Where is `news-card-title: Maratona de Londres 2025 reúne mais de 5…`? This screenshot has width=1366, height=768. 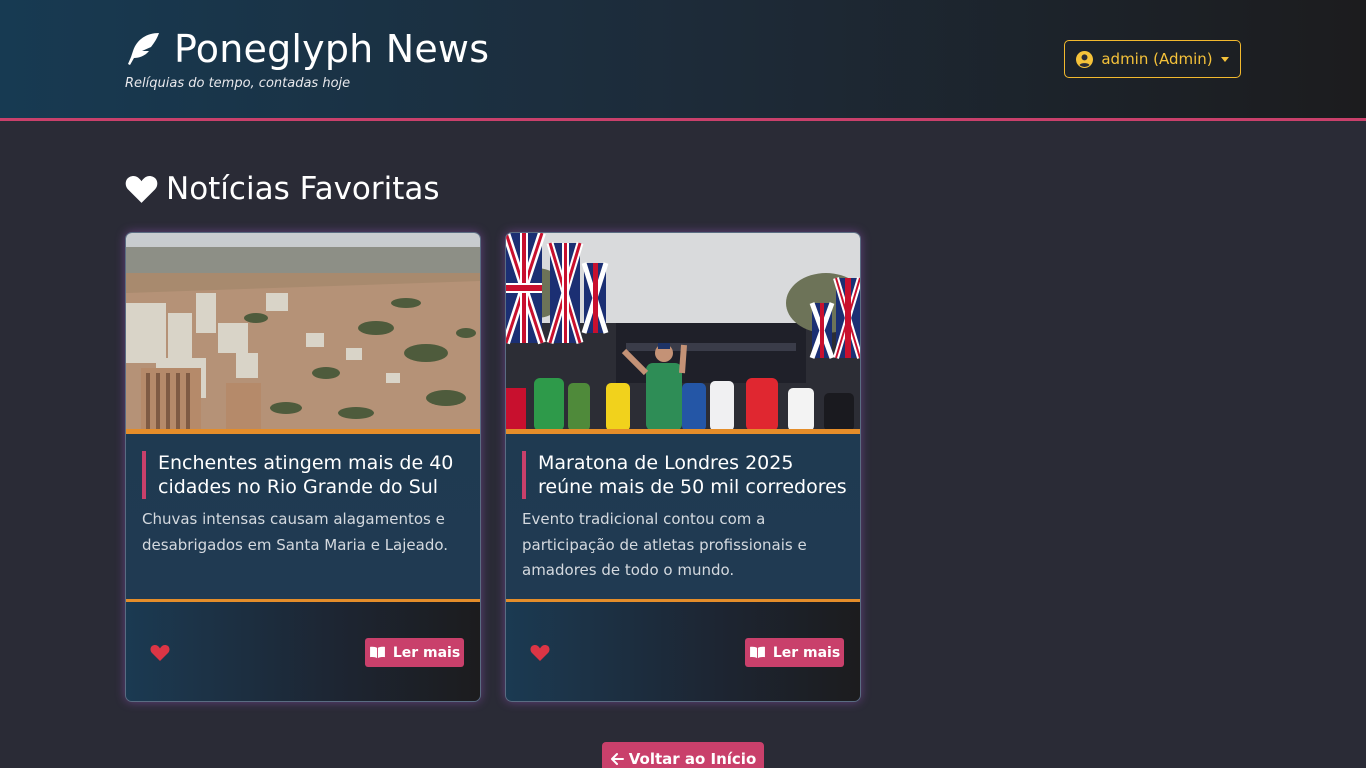
news-card-title: Maratona de Londres 2025 reúne mais de 5… is located at coordinates (687, 475).